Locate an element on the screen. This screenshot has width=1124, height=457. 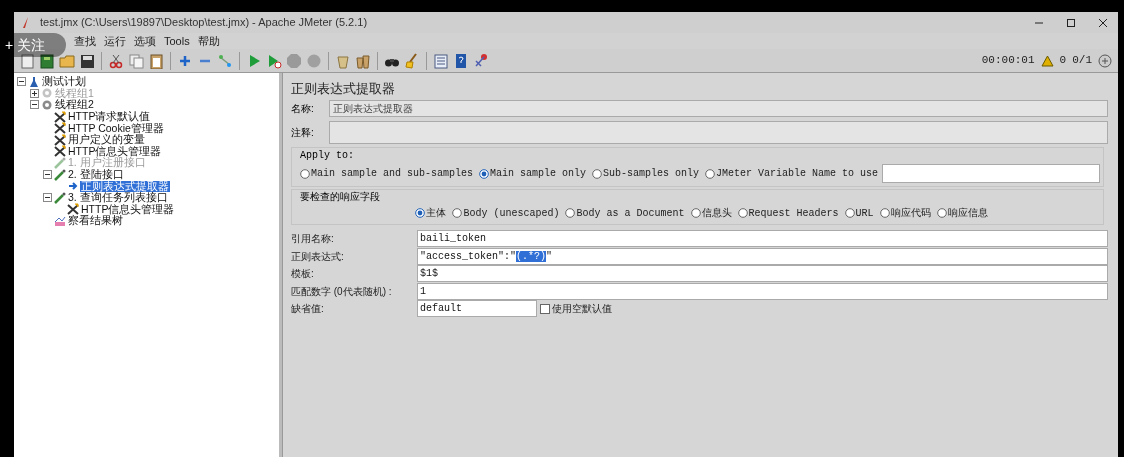
tree-item: 测试计划 is located at coordinates (64, 82).